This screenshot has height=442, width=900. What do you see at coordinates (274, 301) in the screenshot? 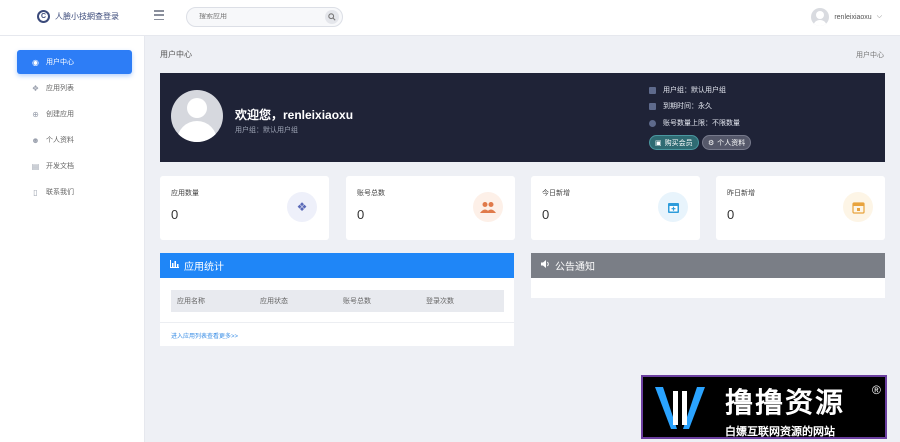
I see `column-header: 应用状态` at bounding box center [274, 301].